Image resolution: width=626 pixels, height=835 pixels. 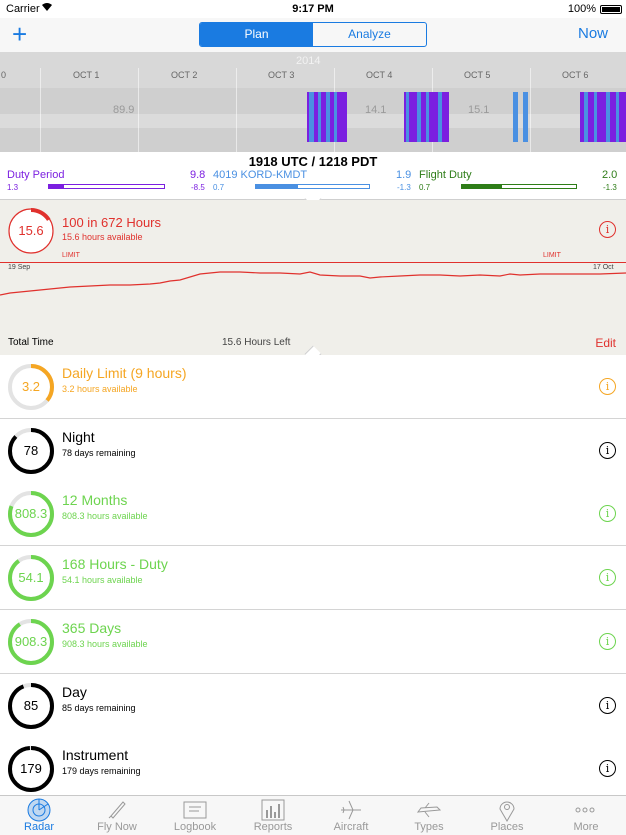 What do you see at coordinates (115, 564) in the screenshot?
I see `limit-title: 168 Hours - Duty` at bounding box center [115, 564].